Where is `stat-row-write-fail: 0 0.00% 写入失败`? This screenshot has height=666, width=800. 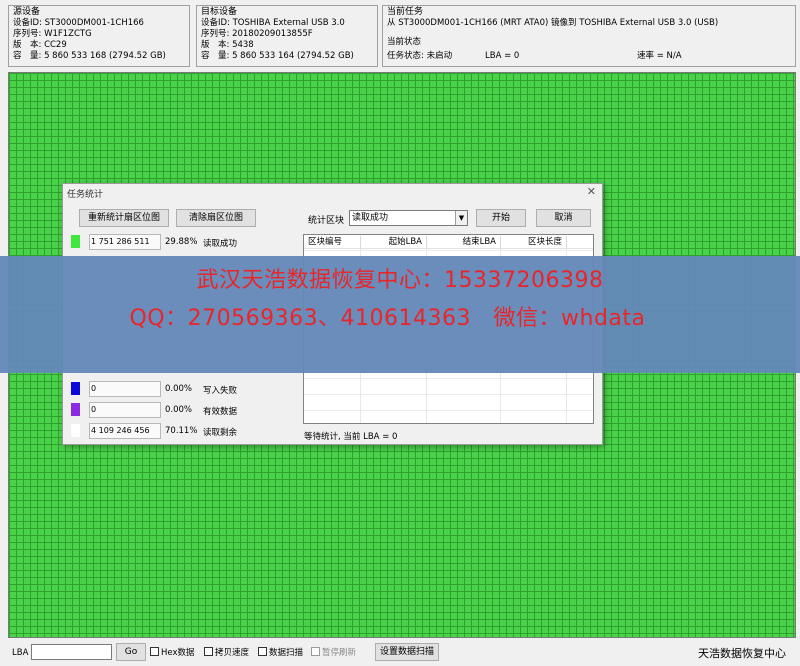 stat-row-write-fail: 0 0.00% 写入失败 is located at coordinates (184, 389).